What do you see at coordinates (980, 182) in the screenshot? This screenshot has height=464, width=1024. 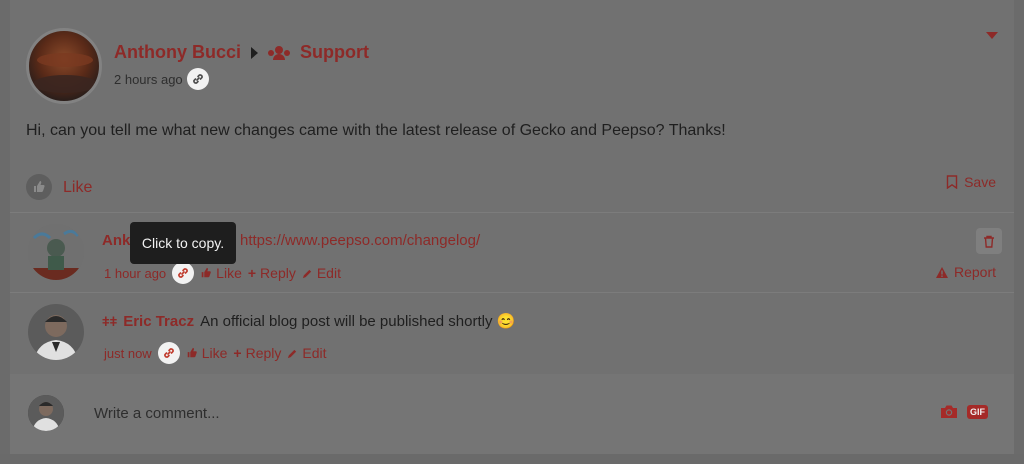 I see `save-label: Save` at bounding box center [980, 182].